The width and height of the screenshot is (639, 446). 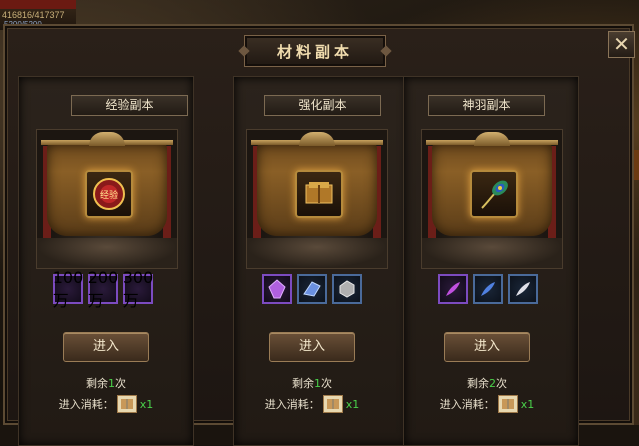 What do you see at coordinates (38, 4) in the screenshot?
I see `hp-bar` at bounding box center [38, 4].